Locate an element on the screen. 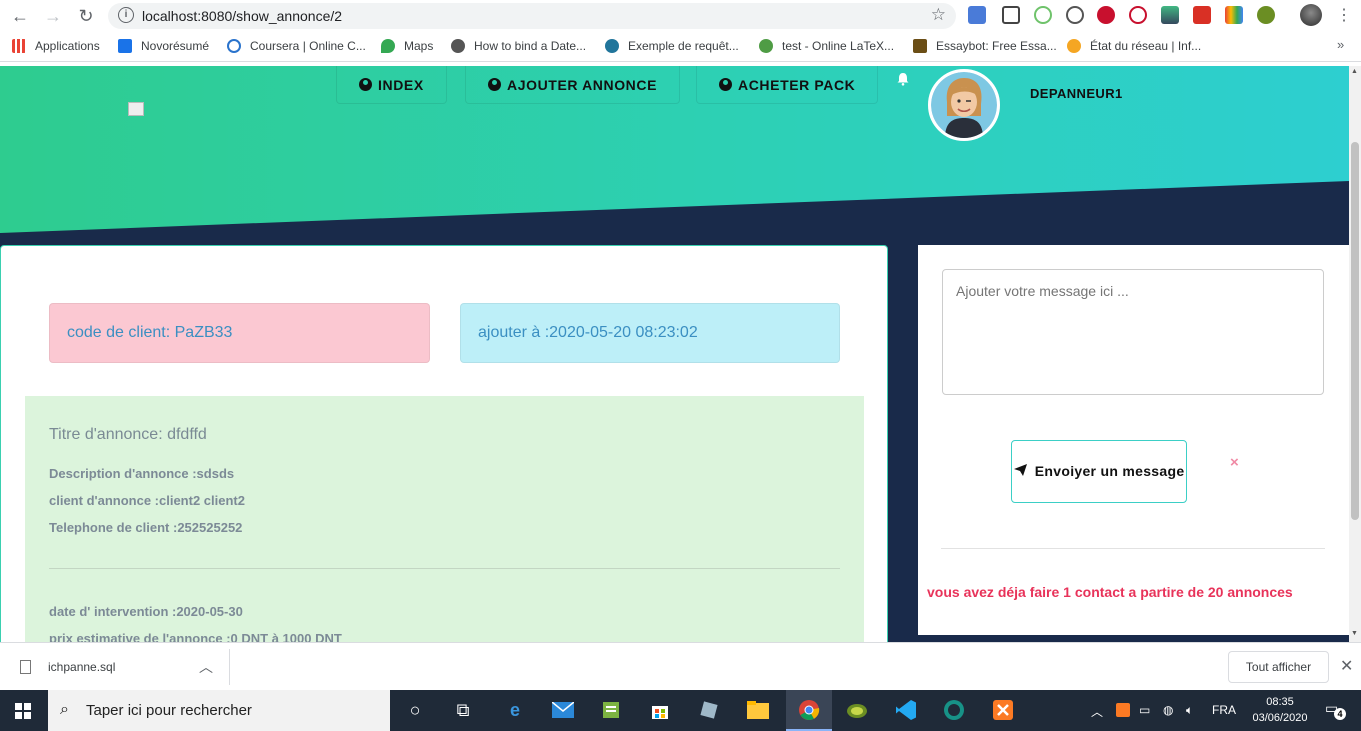  message-textarea is located at coordinates (1133, 332).